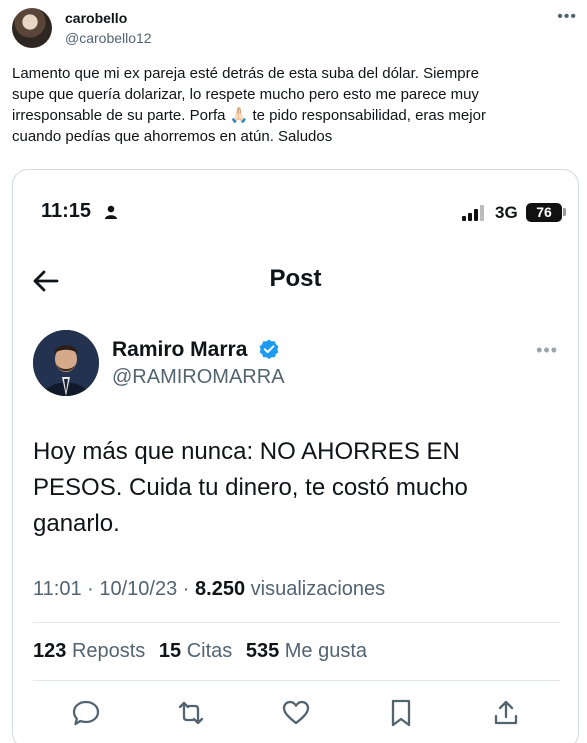 The width and height of the screenshot is (587, 743). Describe the element at coordinates (220, 589) in the screenshot. I see `views-count: 8.250` at that location.